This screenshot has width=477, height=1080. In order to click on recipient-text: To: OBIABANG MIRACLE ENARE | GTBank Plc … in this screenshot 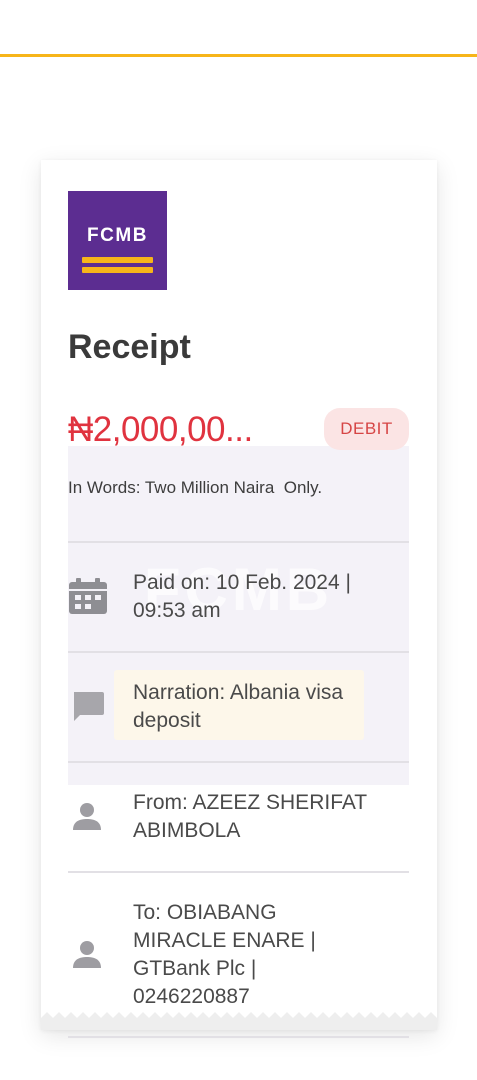, I will do `click(224, 954)`.